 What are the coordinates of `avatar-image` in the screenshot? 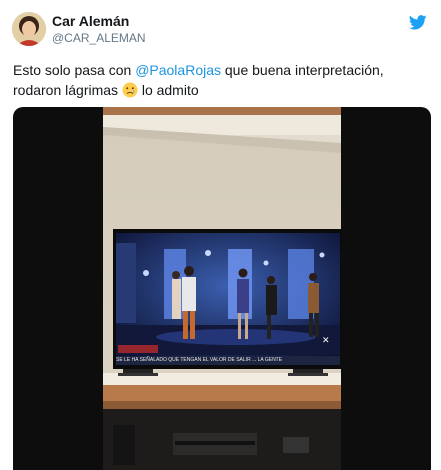 It's located at (29, 29).